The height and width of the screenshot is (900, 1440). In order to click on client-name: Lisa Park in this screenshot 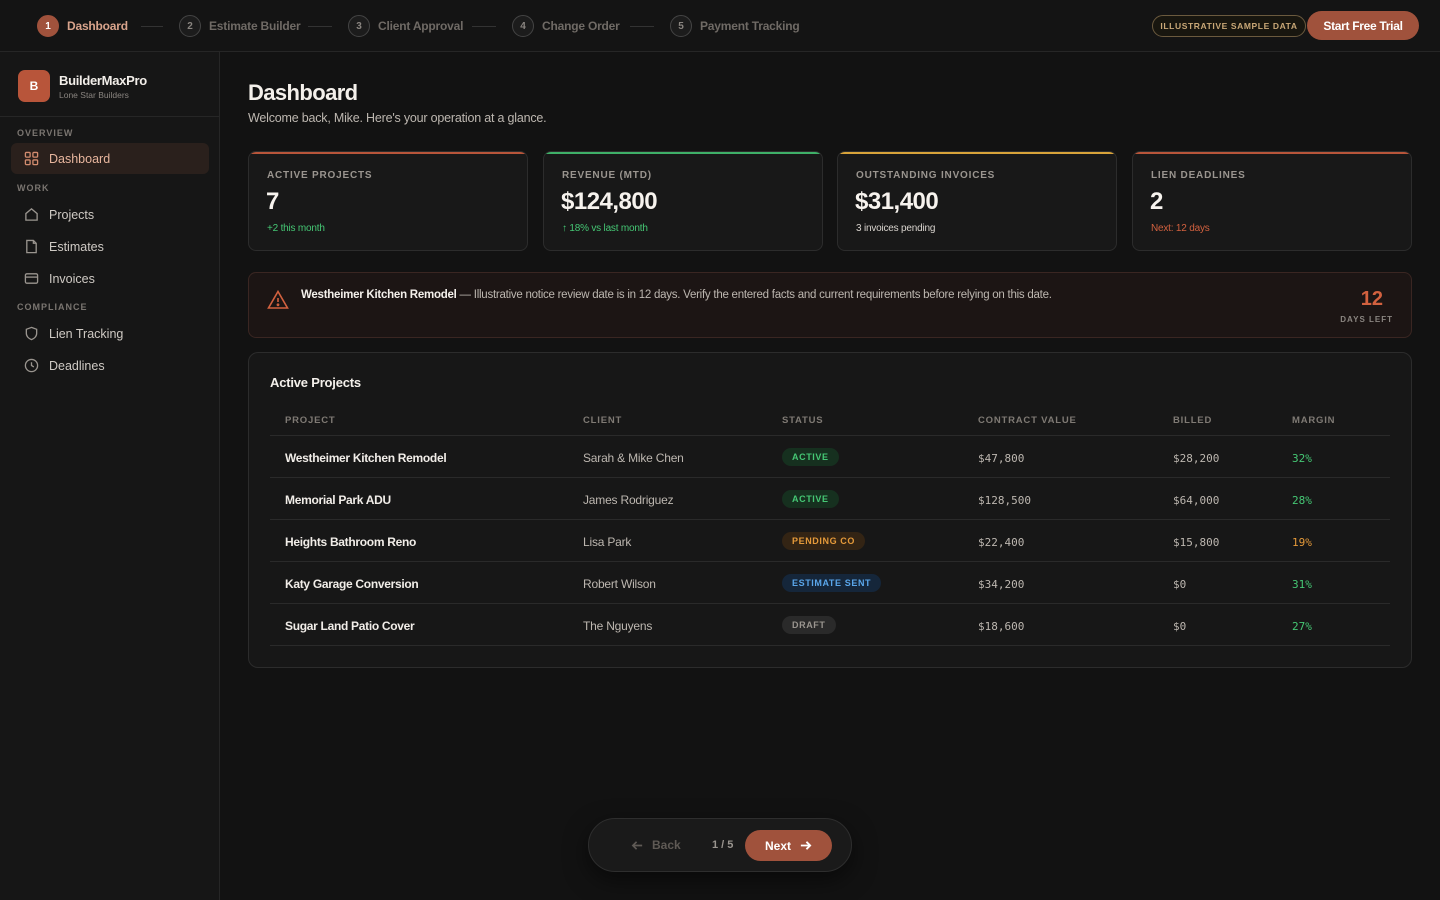, I will do `click(607, 542)`.